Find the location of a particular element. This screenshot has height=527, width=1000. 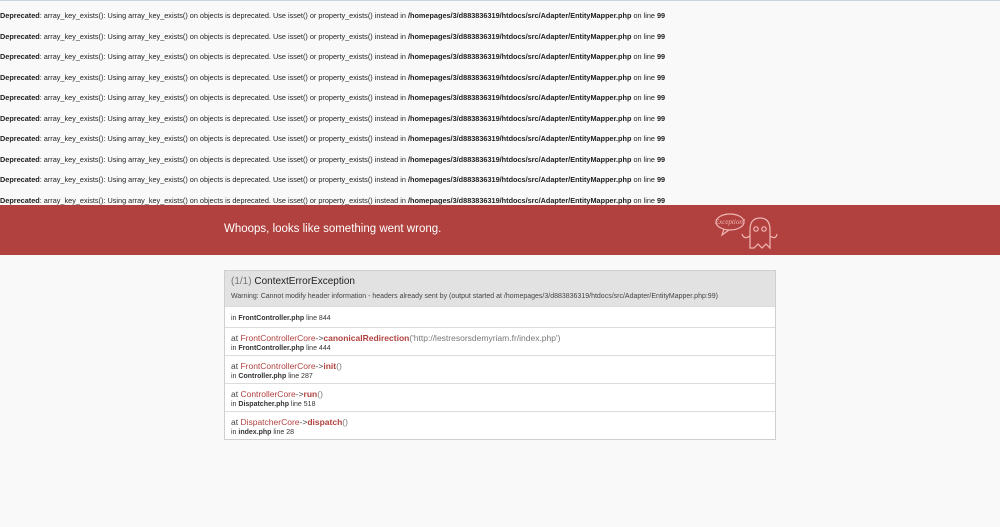

trace-file: Controller.php is located at coordinates (262, 376).